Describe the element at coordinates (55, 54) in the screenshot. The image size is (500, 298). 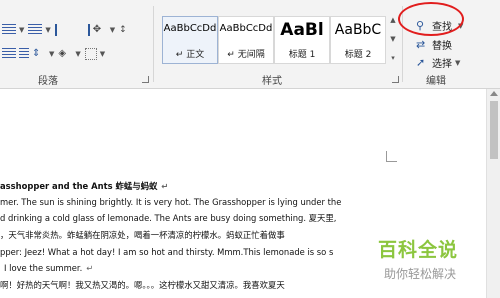
I see `paragraph-row-2: ⇕ ▼ ◈ ▼ ▼` at that location.